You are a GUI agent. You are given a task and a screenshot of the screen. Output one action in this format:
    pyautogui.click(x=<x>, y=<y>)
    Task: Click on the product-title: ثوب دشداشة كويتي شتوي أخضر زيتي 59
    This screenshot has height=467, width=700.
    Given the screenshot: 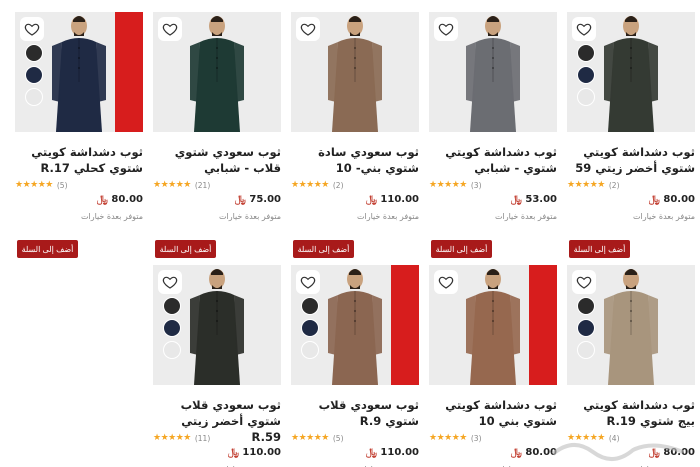 What is the action you would take?
    pyautogui.click(x=631, y=160)
    